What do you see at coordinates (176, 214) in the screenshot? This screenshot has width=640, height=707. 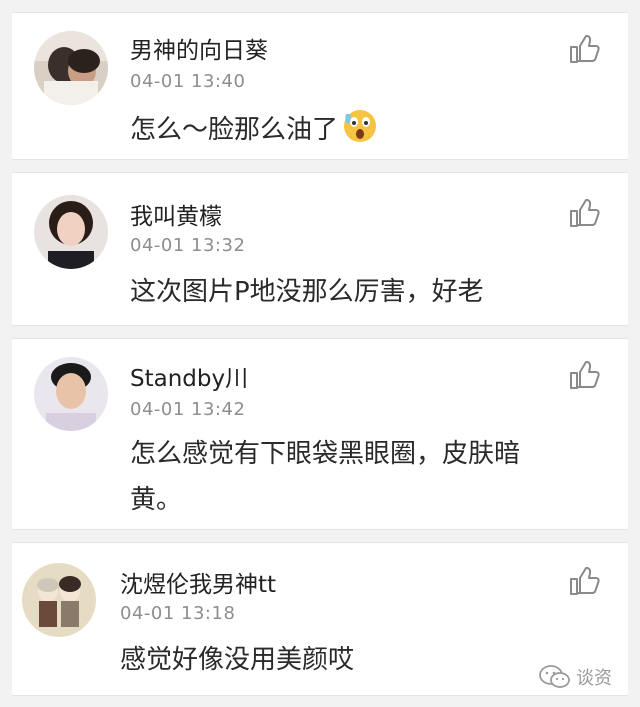 I see `username: 我叫黄檬` at bounding box center [176, 214].